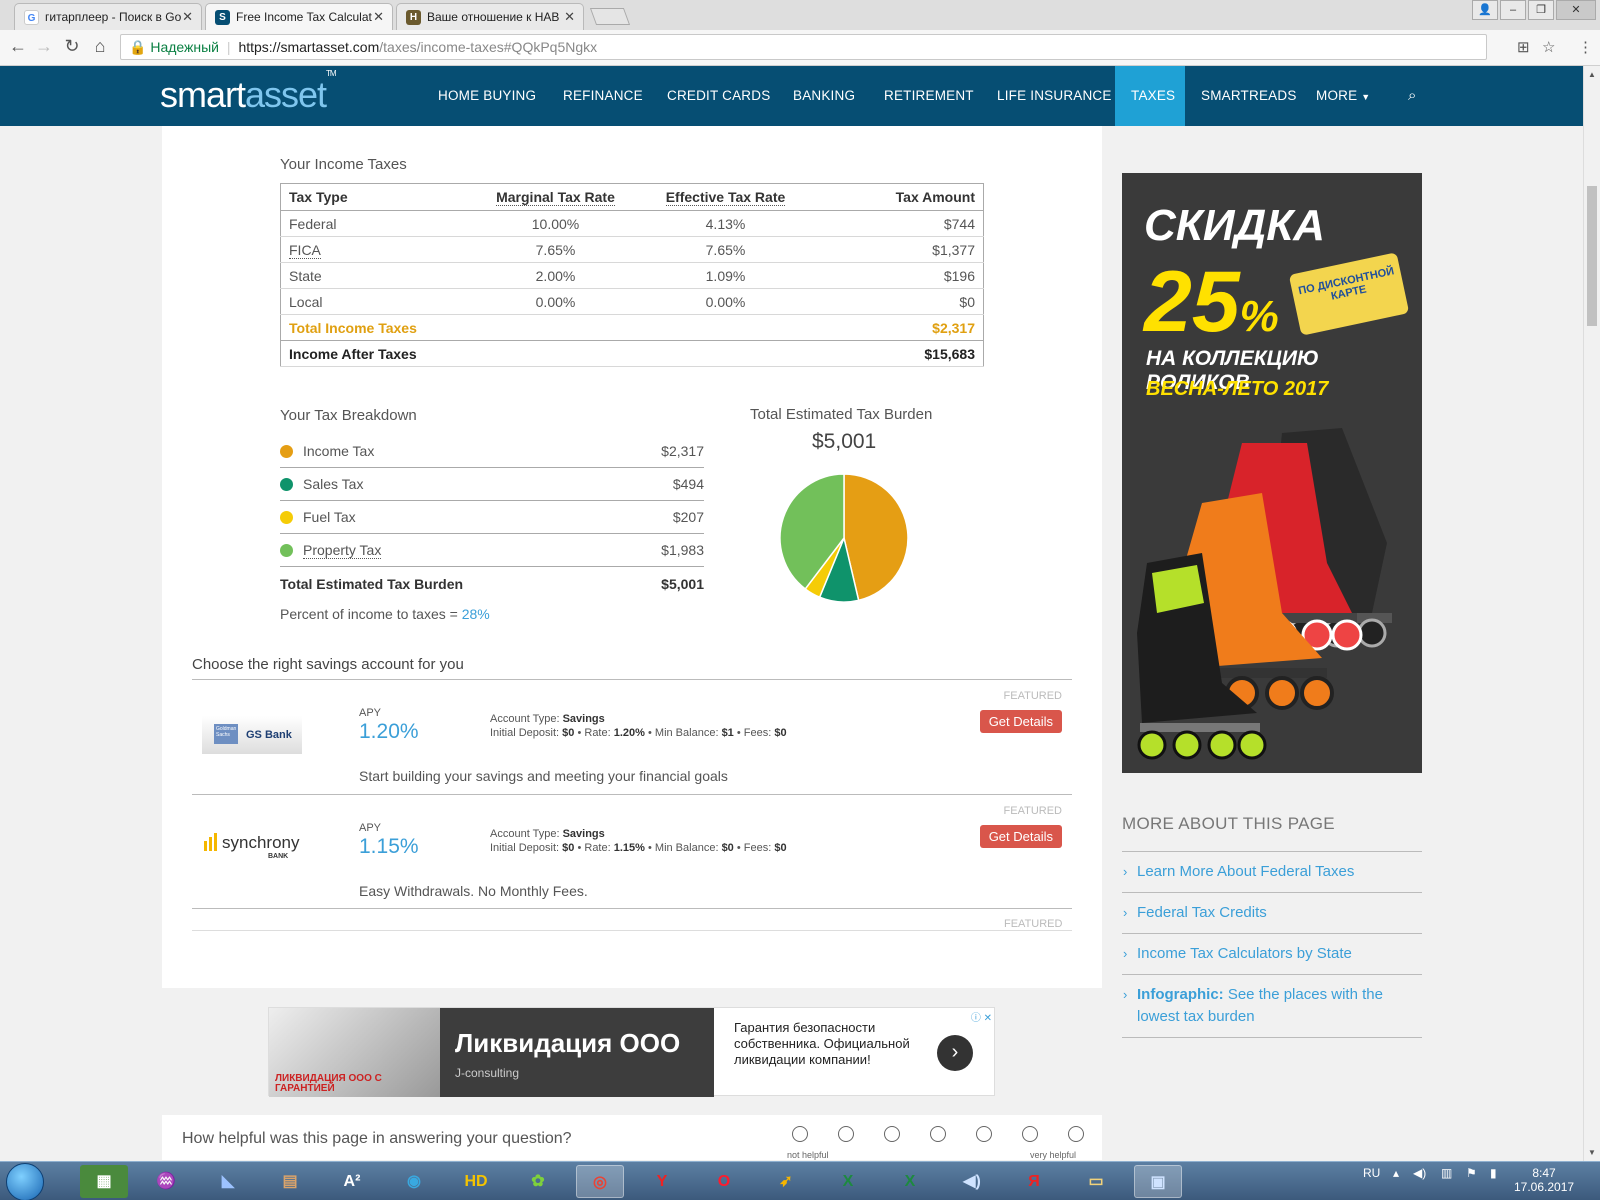 The width and height of the screenshot is (1600, 1200). Describe the element at coordinates (290, 1181) in the screenshot. I see `media-player-icon: ▤` at that location.